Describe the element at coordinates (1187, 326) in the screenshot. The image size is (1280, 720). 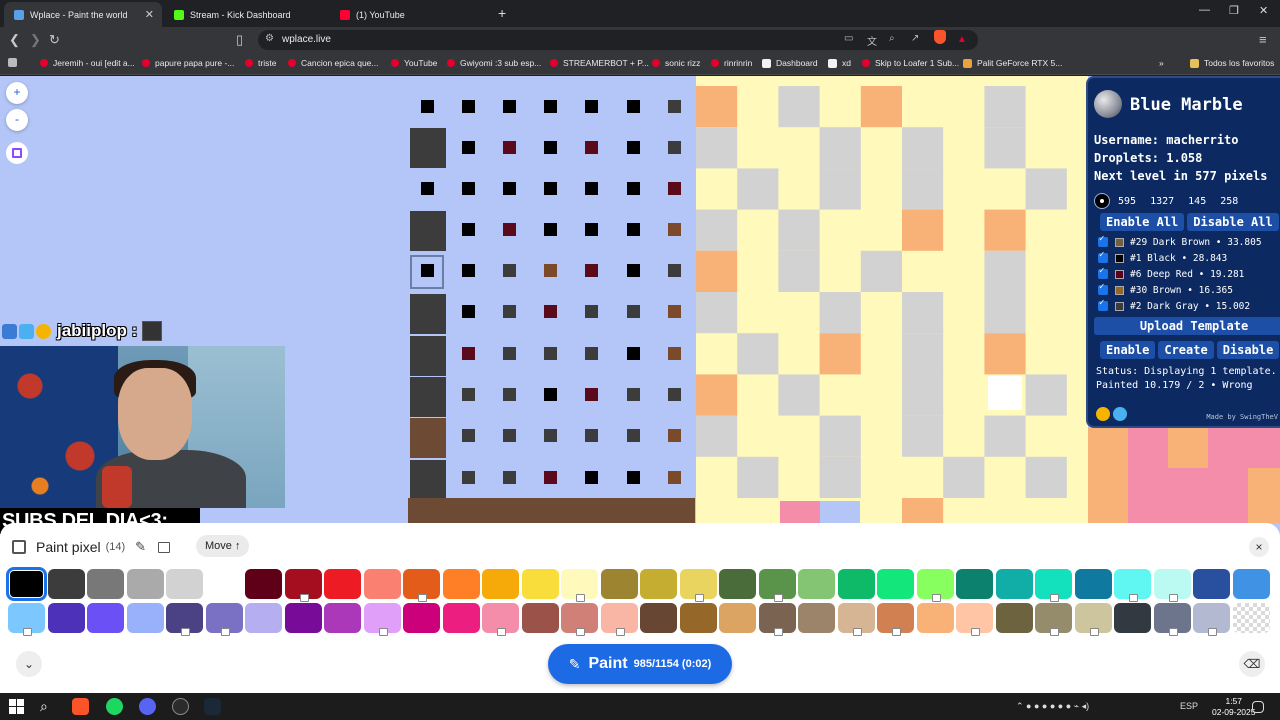
I see `upload-template-button: Upload Template` at that location.